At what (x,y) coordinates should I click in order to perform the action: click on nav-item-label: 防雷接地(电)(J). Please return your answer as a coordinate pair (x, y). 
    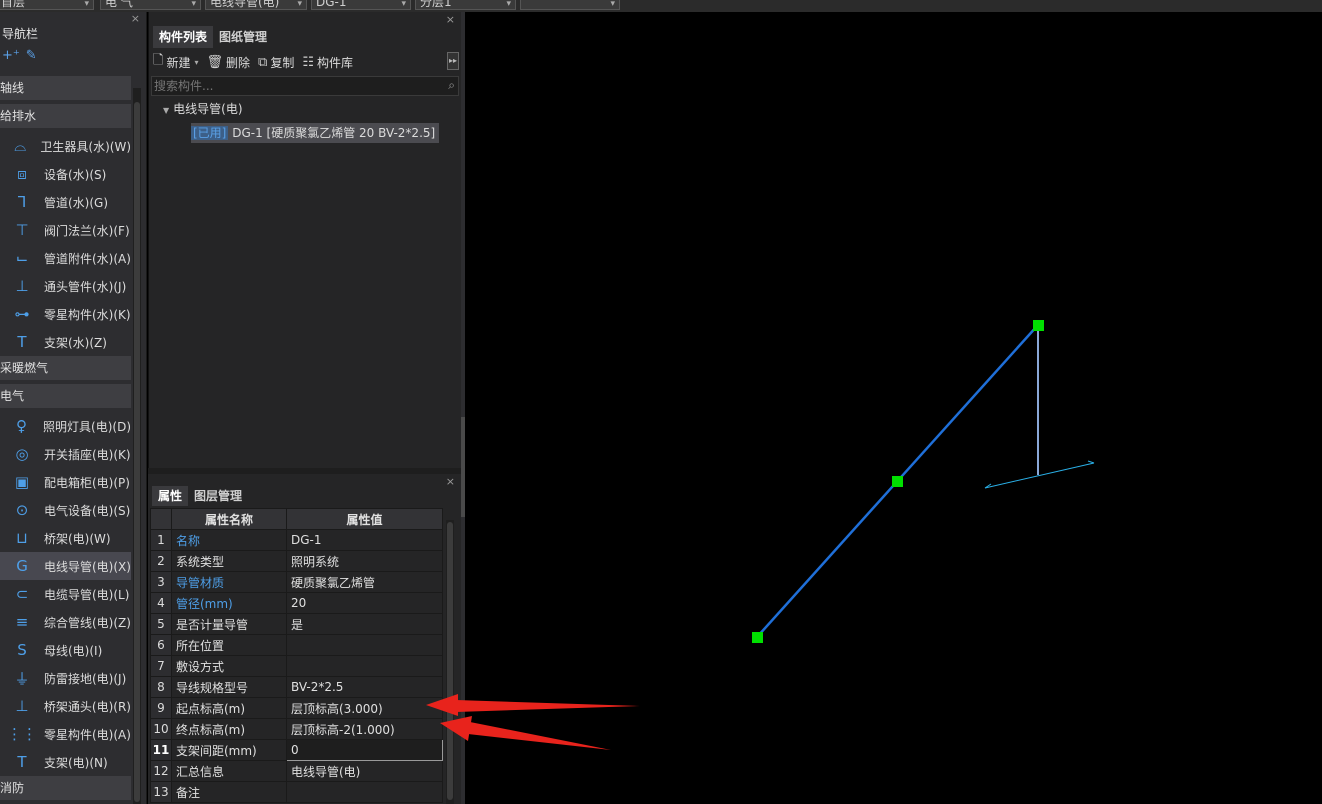
    Looking at the image, I should click on (85, 678).